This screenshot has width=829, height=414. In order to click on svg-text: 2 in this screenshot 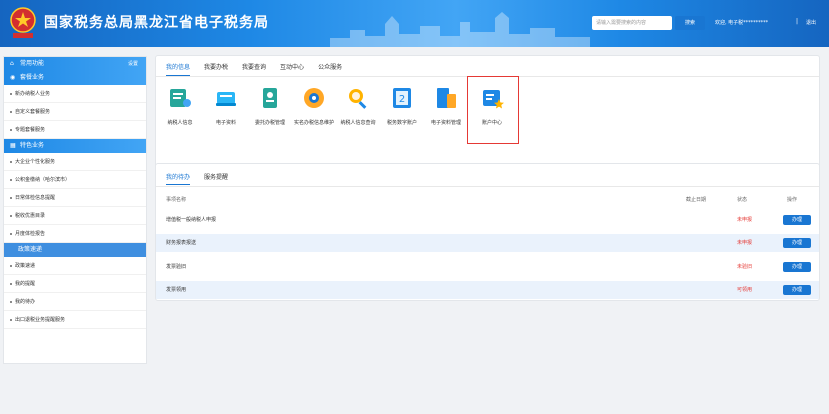, I will do `click(402, 99)`.